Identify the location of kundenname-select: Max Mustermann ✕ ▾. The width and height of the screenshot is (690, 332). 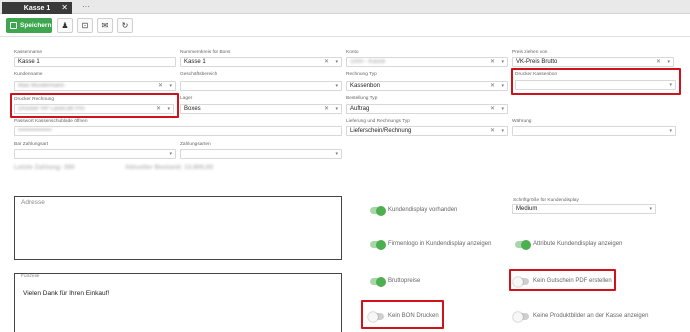
(95, 86).